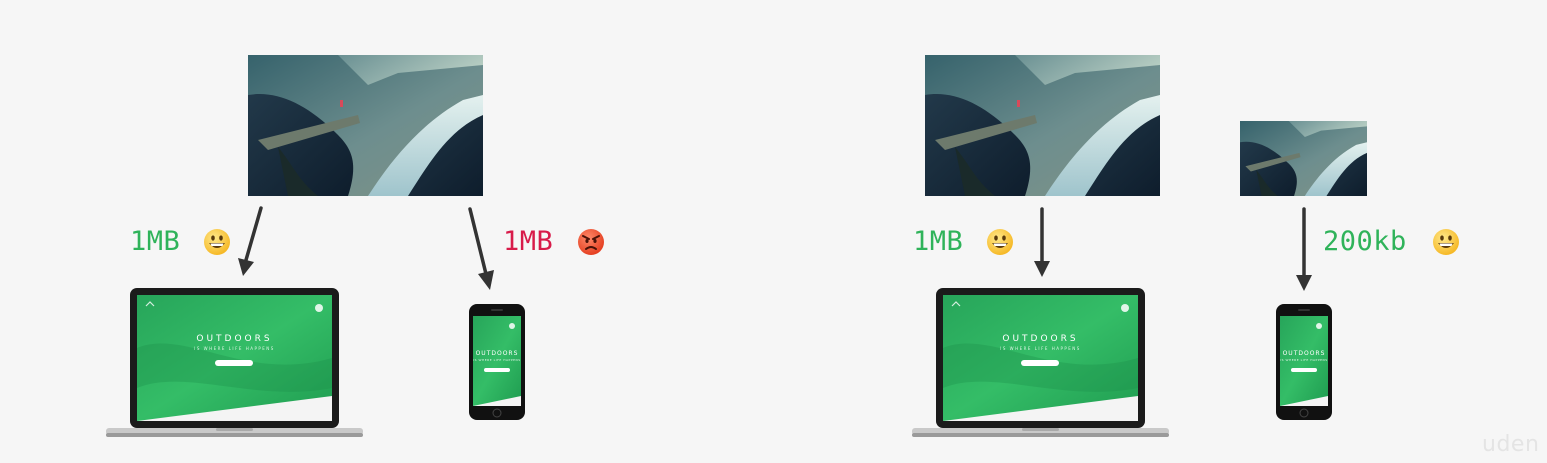 This screenshot has width=1547, height=463. Describe the element at coordinates (528, 241) in the screenshot. I see `mobile-size-label: 1MB` at that location.